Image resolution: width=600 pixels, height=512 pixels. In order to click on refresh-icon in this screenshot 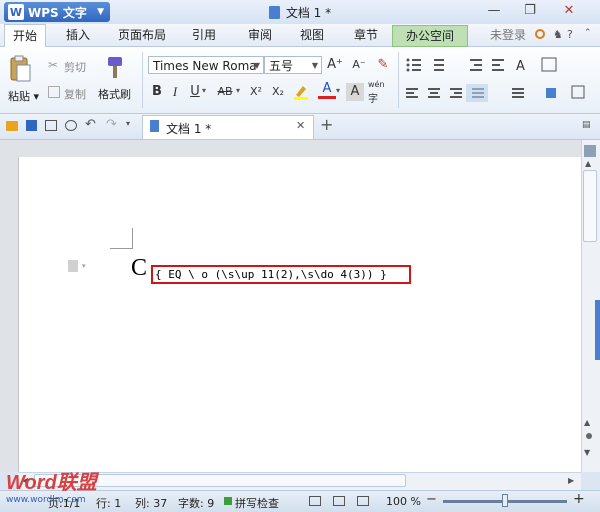, I will do `click(540, 34)`.